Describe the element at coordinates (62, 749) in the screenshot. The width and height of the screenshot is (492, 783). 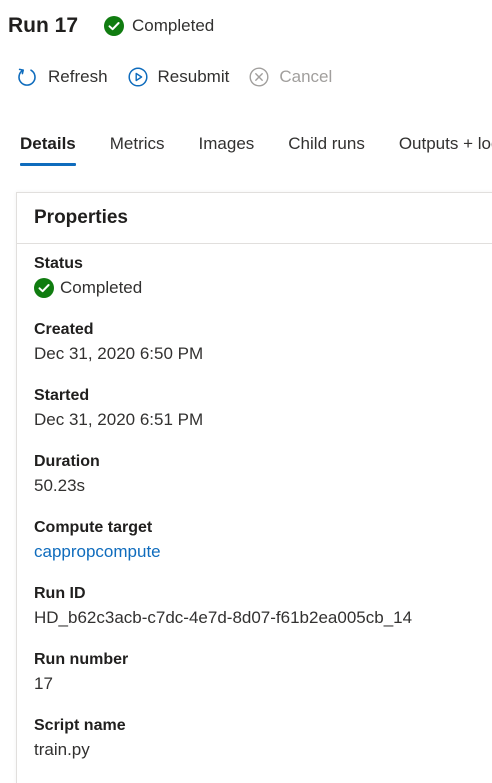
I see `property-value: train.py` at that location.